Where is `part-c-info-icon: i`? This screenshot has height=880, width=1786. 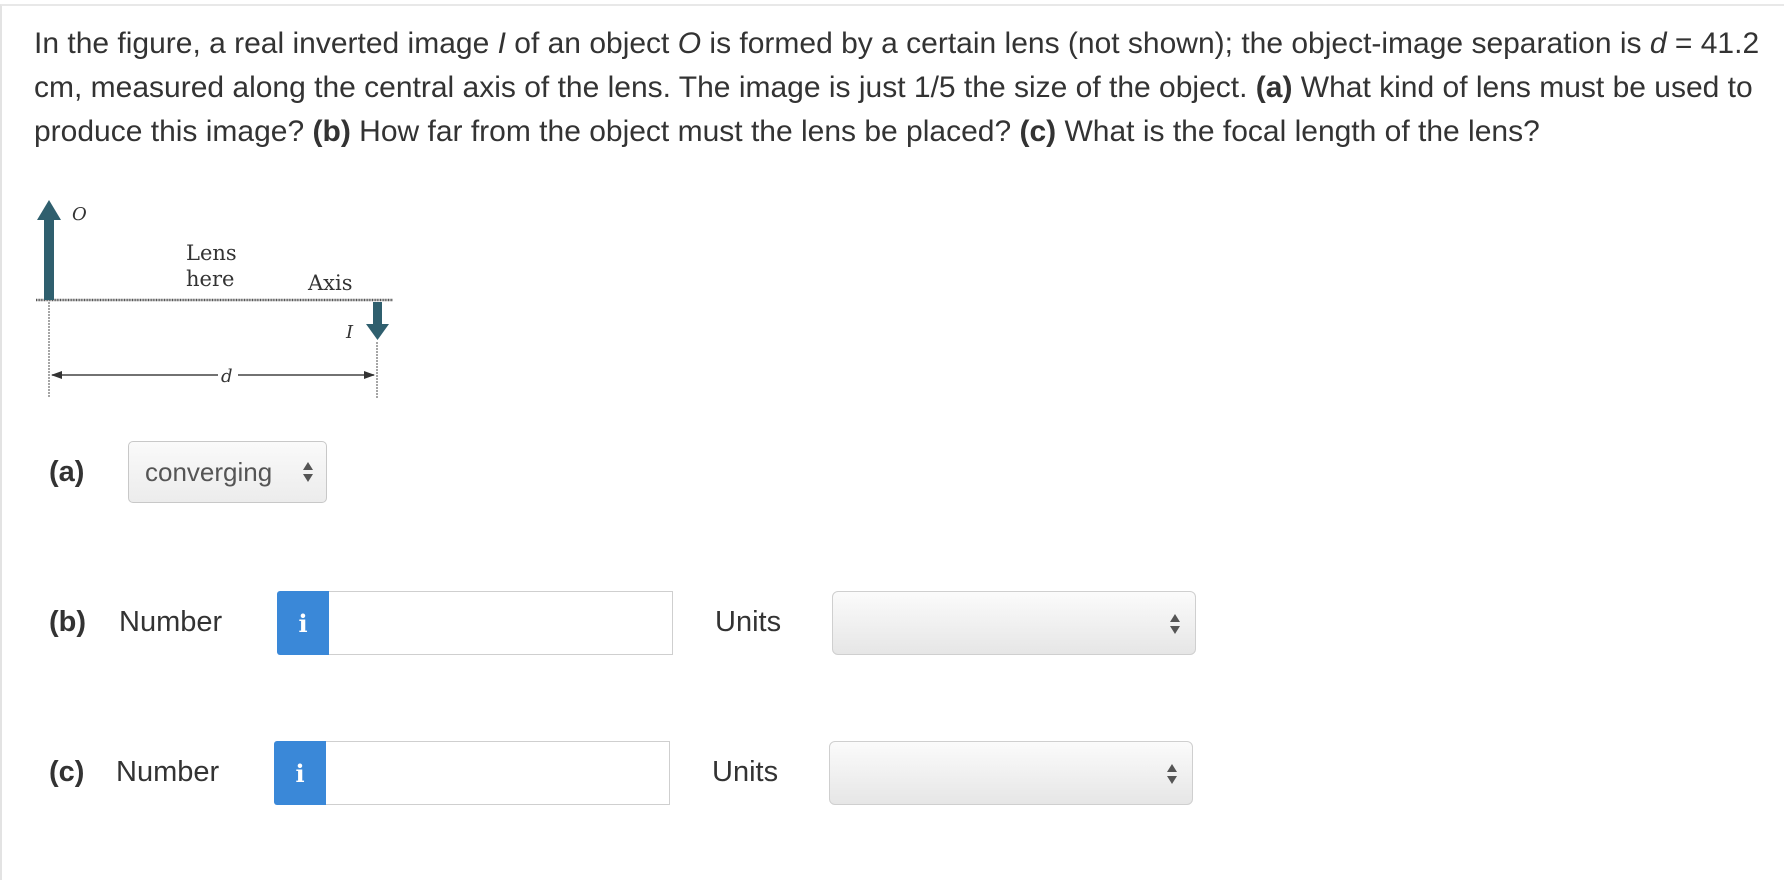 part-c-info-icon: i is located at coordinates (300, 773).